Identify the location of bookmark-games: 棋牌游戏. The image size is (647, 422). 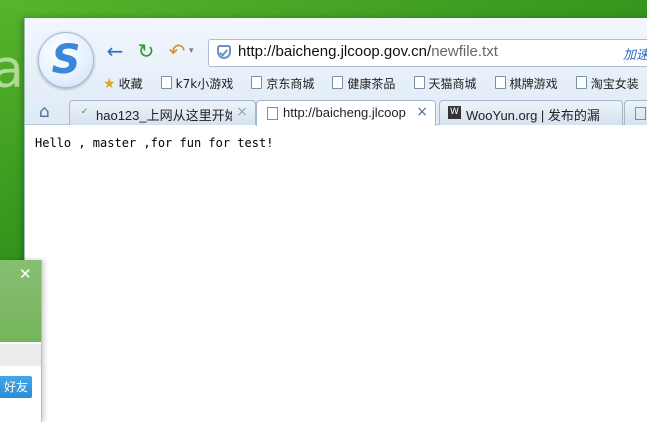
(526, 84).